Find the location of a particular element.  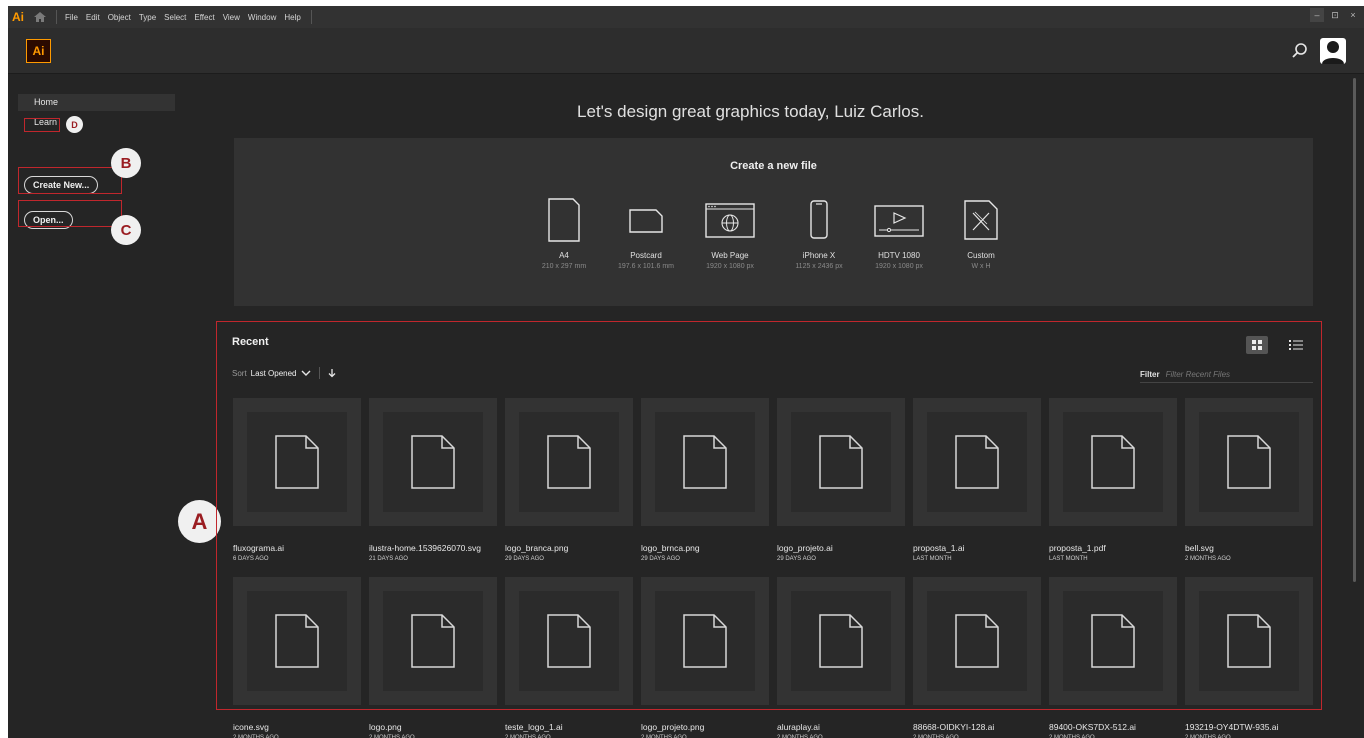

sort-direction-arrow-icon is located at coordinates (332, 373).